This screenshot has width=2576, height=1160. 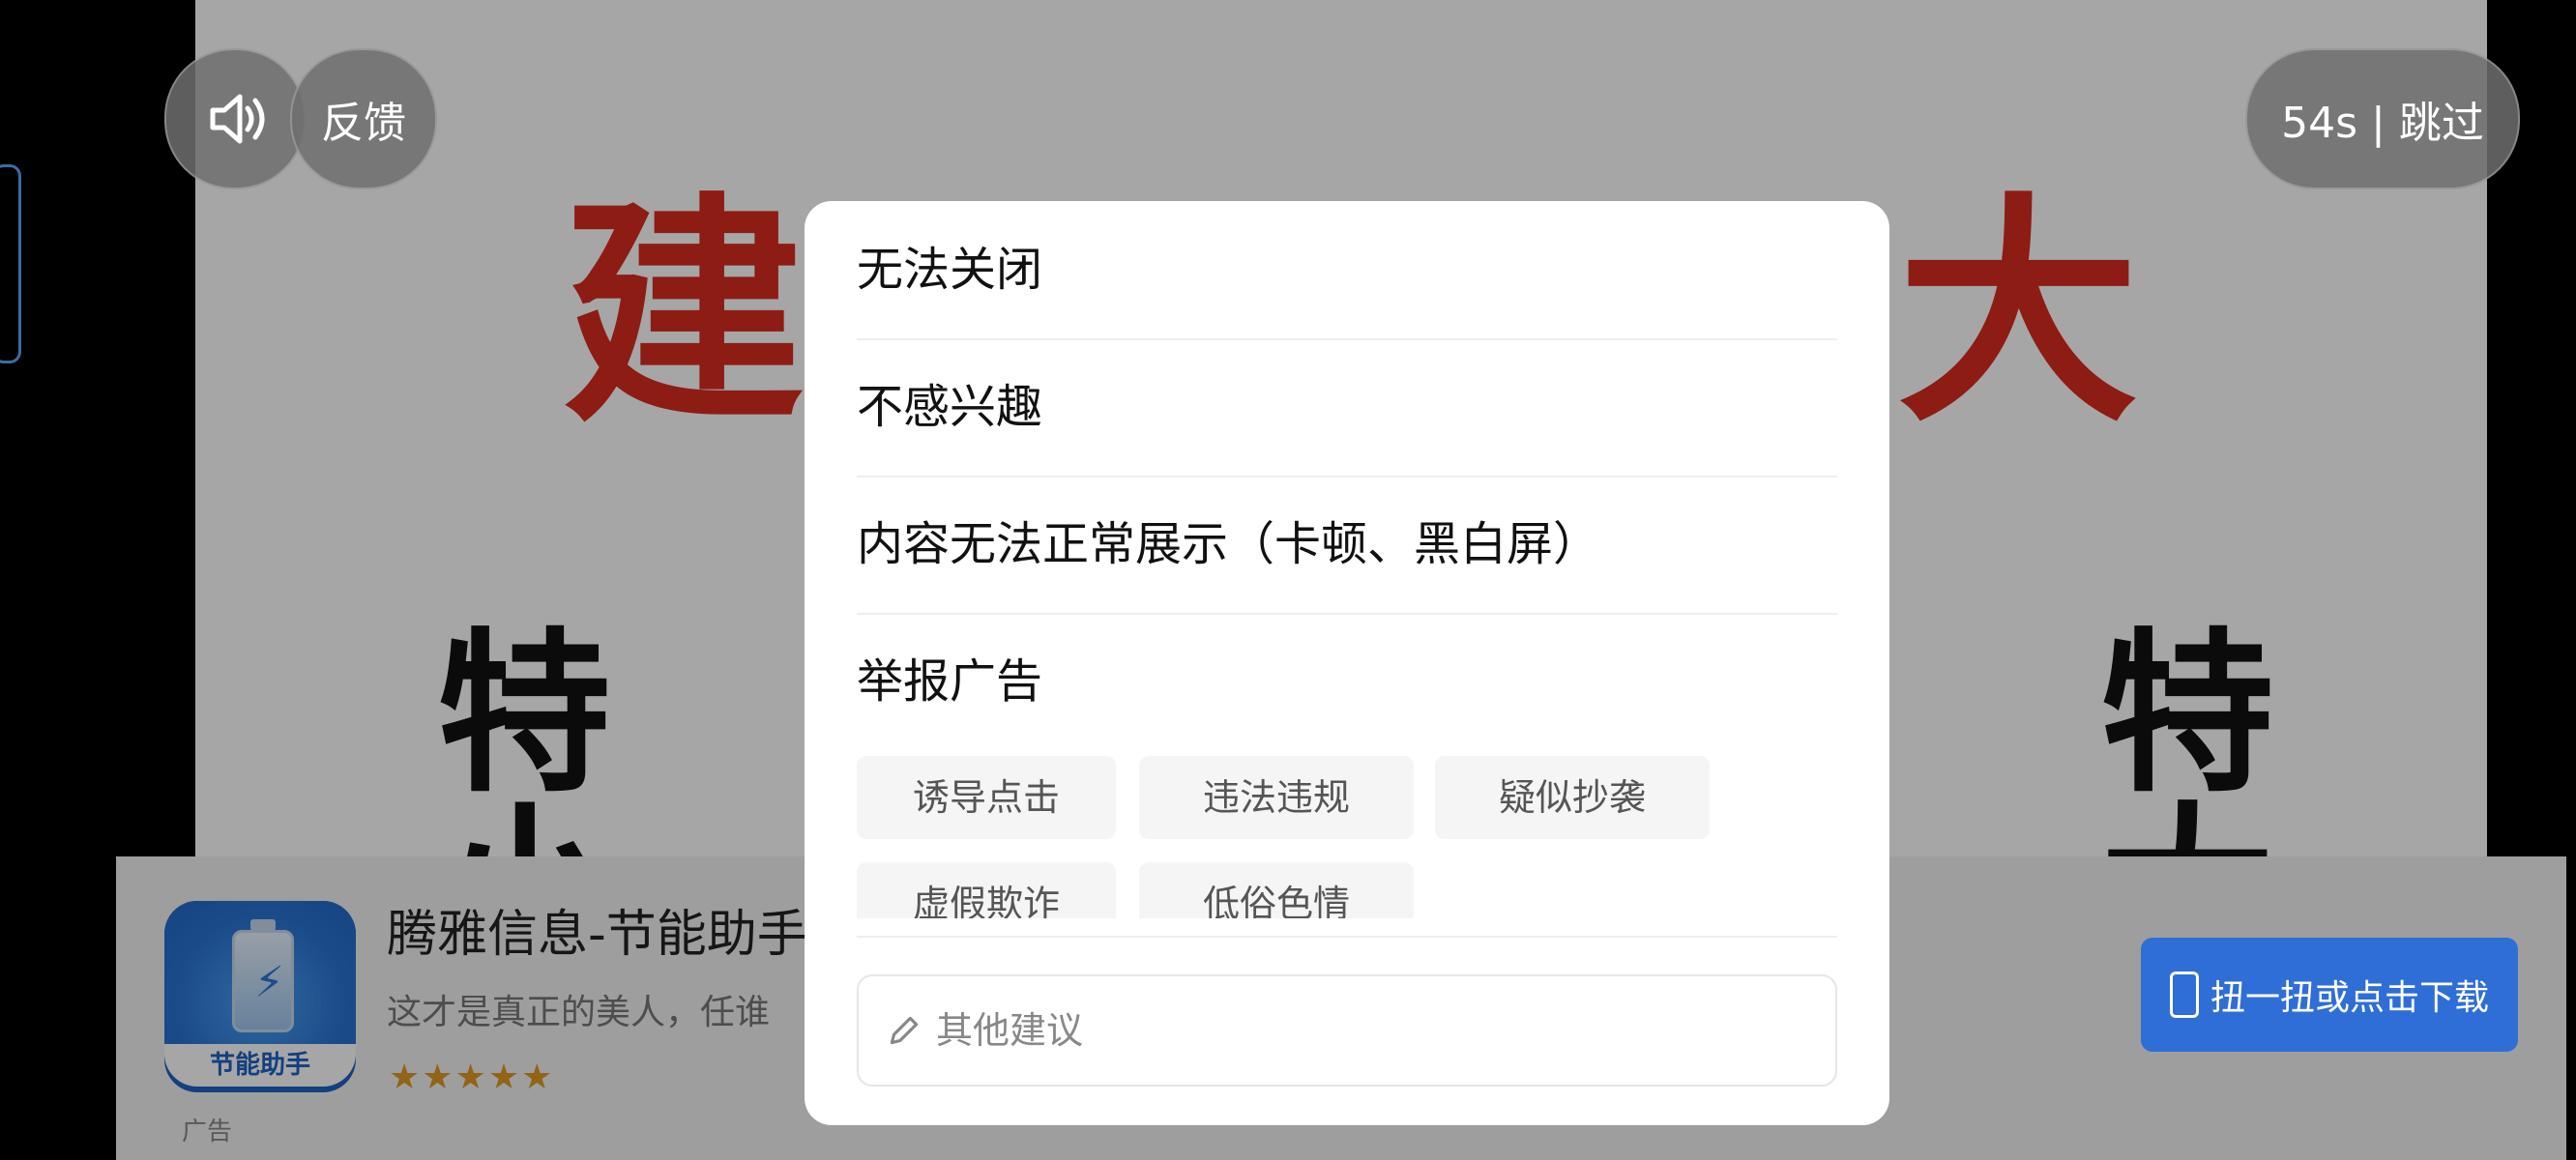 What do you see at coordinates (1347, 937) in the screenshot?
I see `divider` at bounding box center [1347, 937].